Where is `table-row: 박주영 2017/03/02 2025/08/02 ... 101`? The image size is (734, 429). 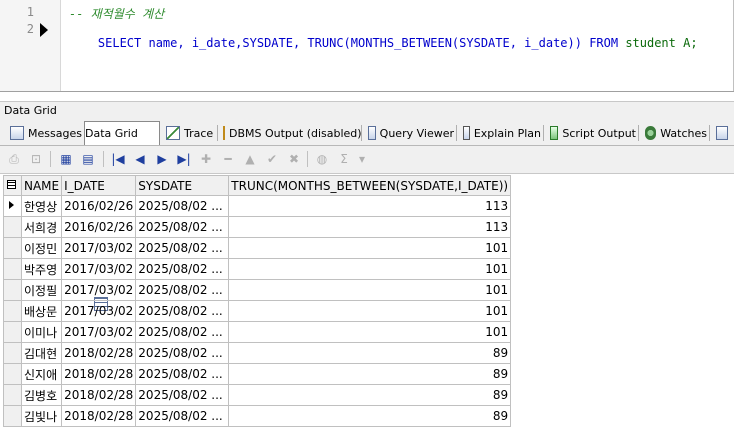
table-row: 박주영 2017/03/02 2025/08/02 ... 101 is located at coordinates (257, 269).